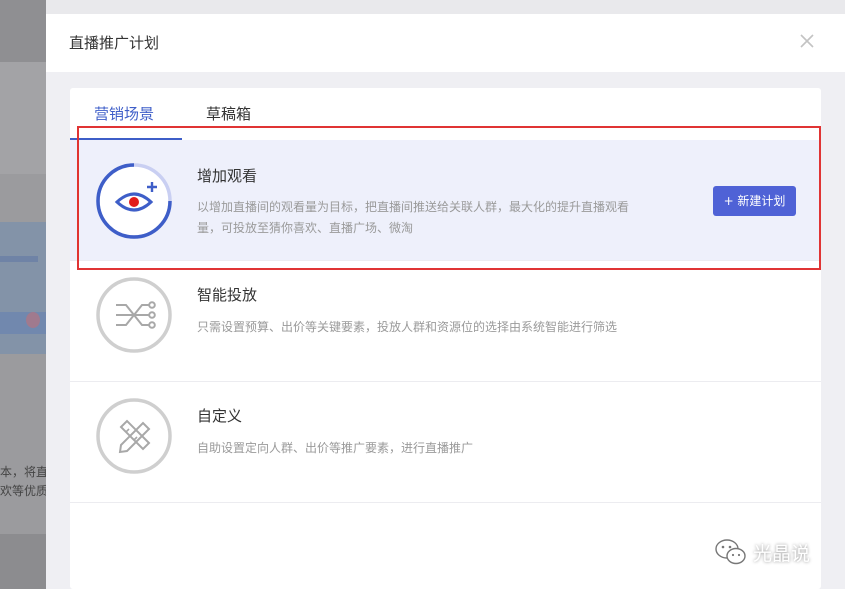 This screenshot has width=845, height=589. What do you see at coordinates (228, 113) in the screenshot?
I see `tab-drafts: 草稿箱` at bounding box center [228, 113].